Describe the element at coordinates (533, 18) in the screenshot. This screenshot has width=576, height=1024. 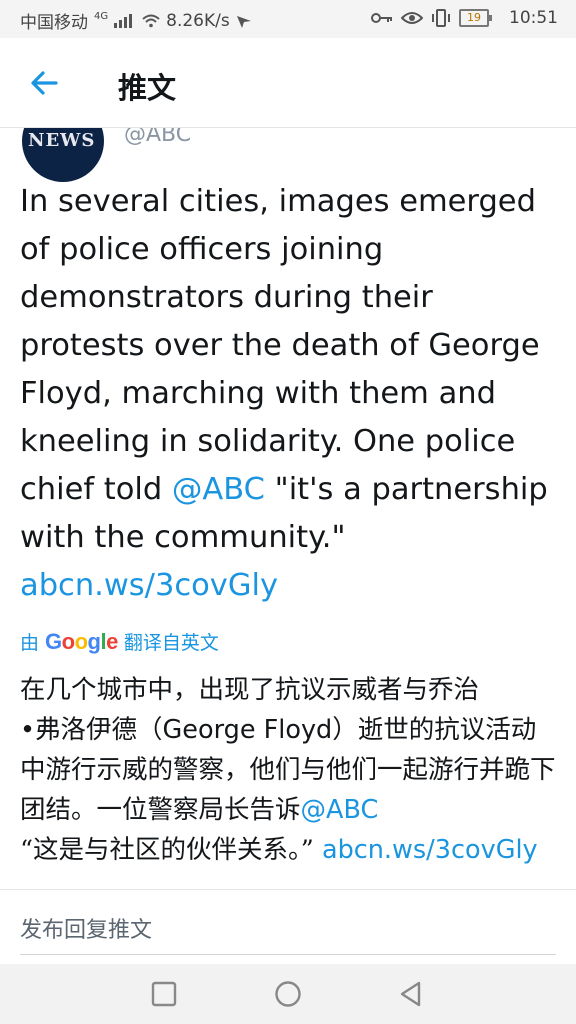
I see `clock: 10:51` at that location.